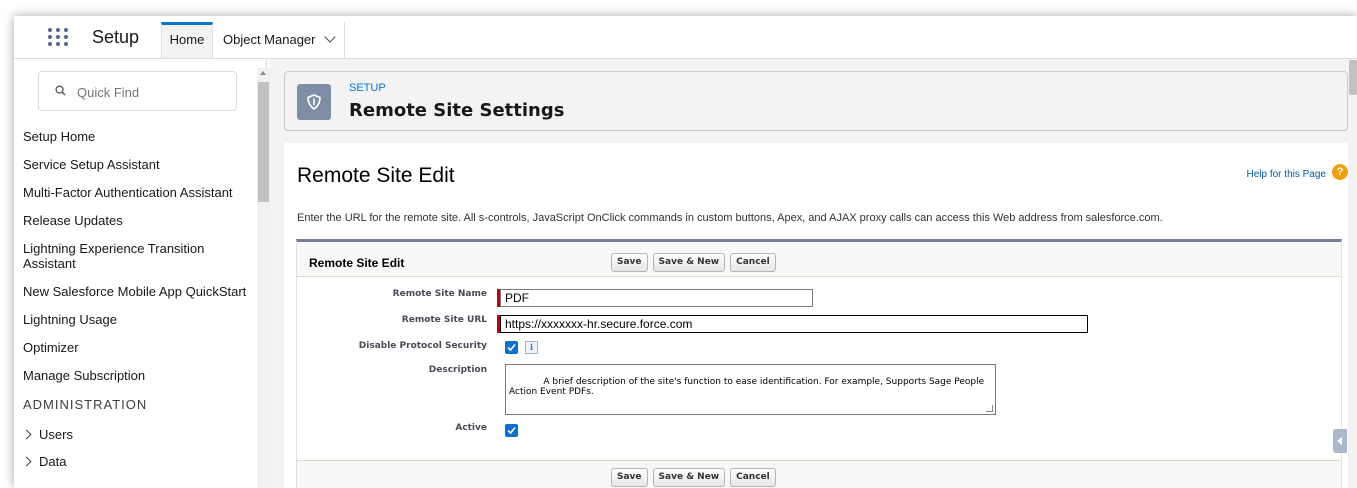 This screenshot has height=488, width=1357. What do you see at coordinates (531, 347) in the screenshot?
I see `info-icon: i` at bounding box center [531, 347].